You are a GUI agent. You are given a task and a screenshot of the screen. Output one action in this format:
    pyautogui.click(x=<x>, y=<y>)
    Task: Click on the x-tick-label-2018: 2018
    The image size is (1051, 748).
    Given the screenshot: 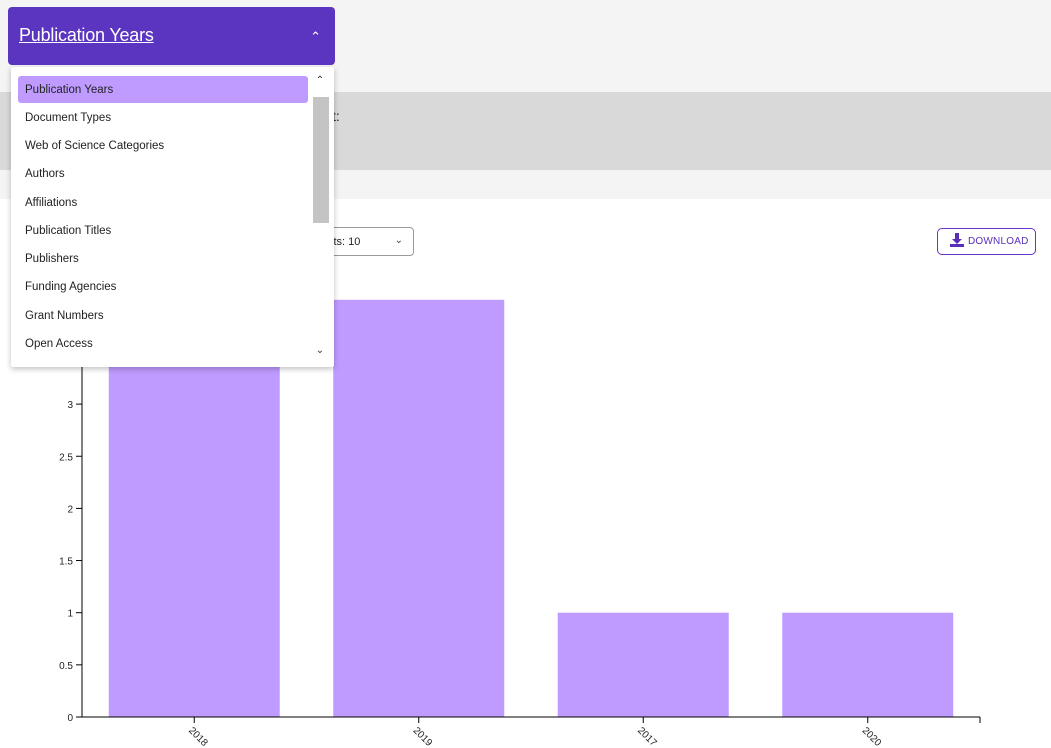 What is the action you would take?
    pyautogui.click(x=198, y=736)
    